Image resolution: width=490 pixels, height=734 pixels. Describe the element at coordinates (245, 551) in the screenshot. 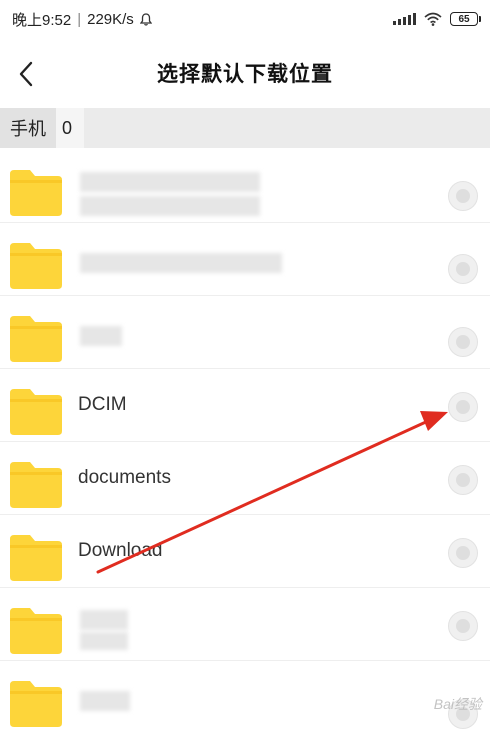

I see `folder-row: Download` at that location.